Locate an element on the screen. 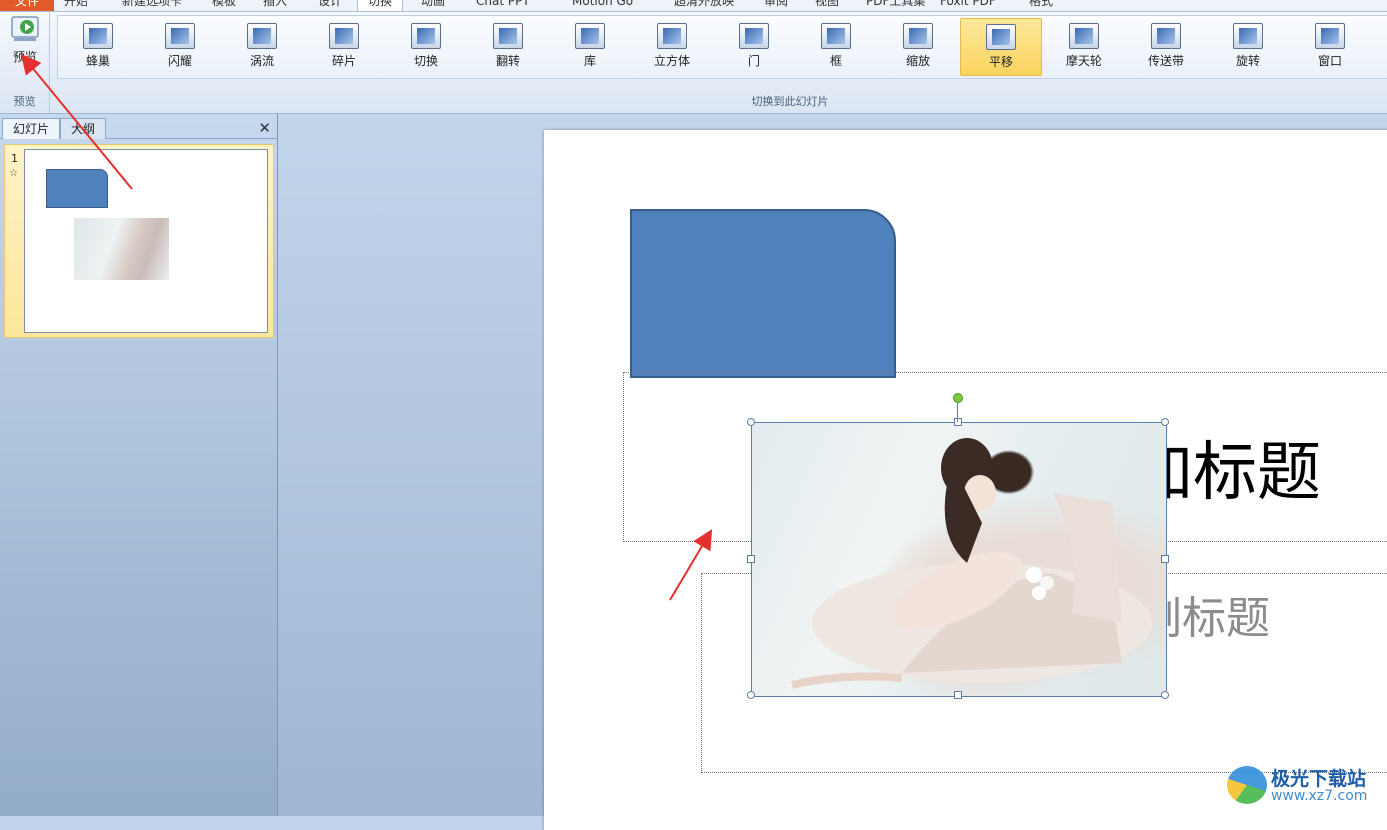 This screenshot has height=830, width=1387. honeycomb-icon is located at coordinates (98, 36).